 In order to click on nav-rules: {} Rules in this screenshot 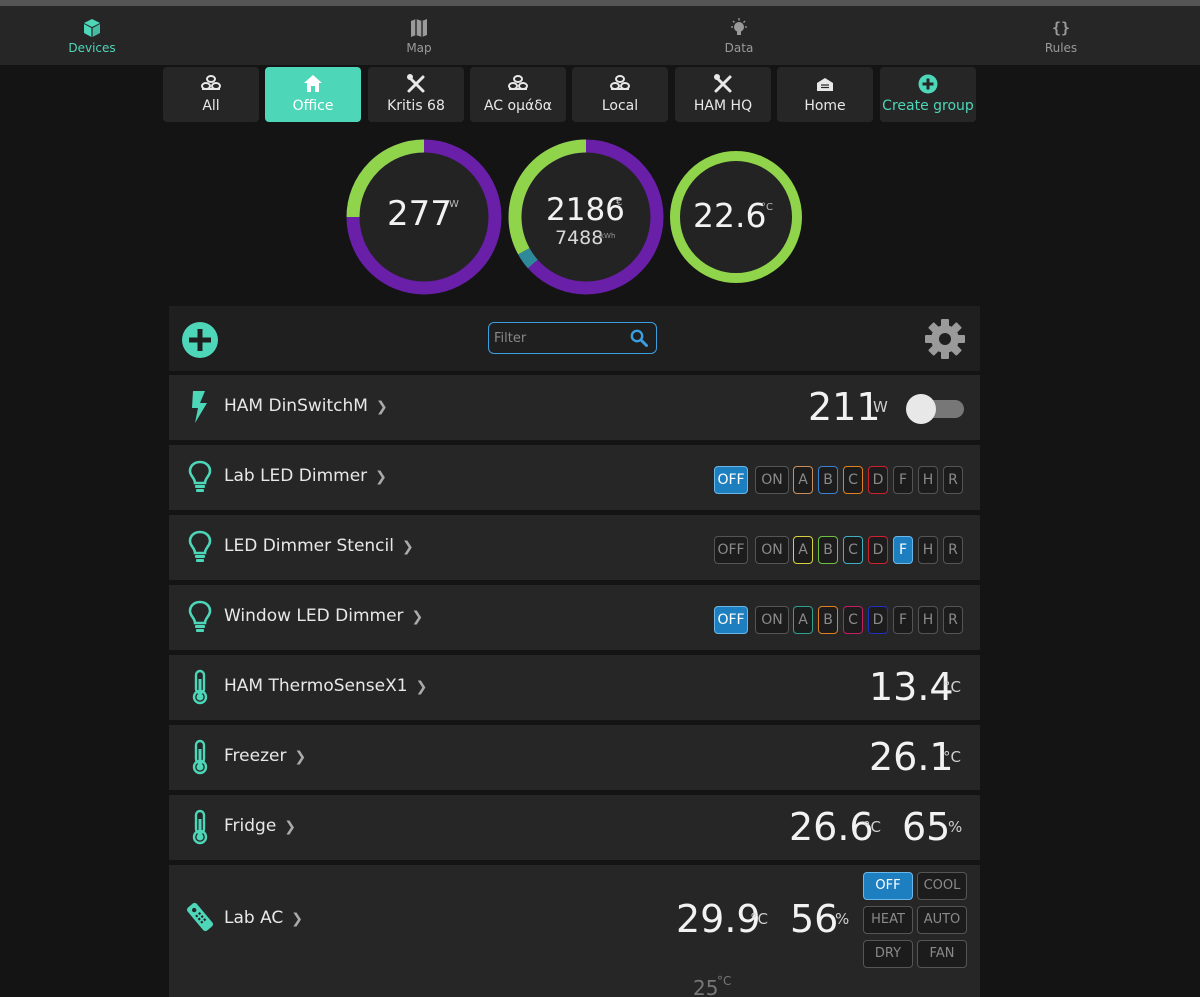, I will do `click(1061, 35)`.